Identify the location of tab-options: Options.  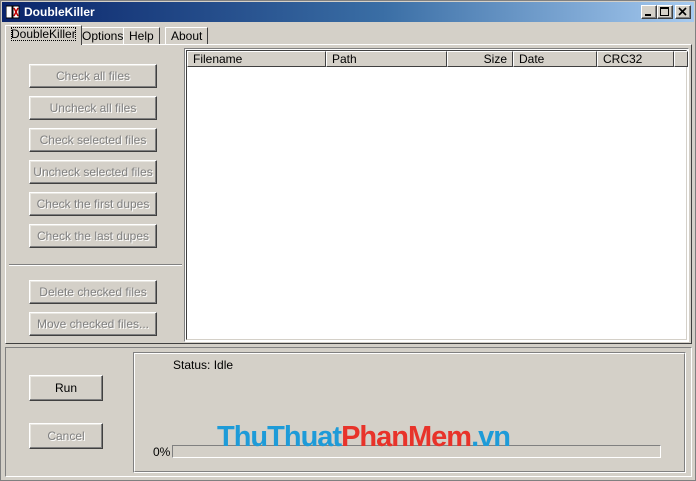
(103, 35).